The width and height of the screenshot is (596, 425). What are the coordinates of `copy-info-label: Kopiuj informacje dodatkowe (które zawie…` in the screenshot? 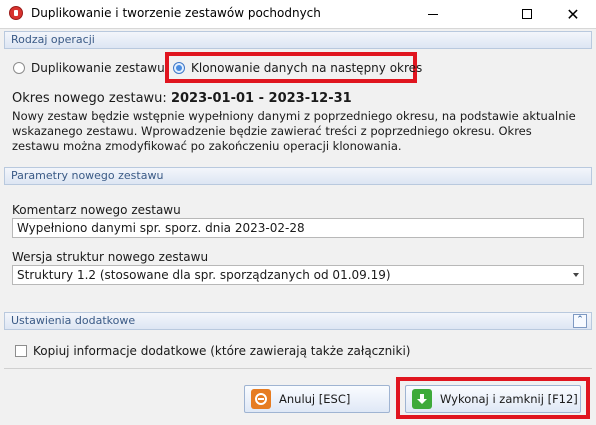 It's located at (222, 351).